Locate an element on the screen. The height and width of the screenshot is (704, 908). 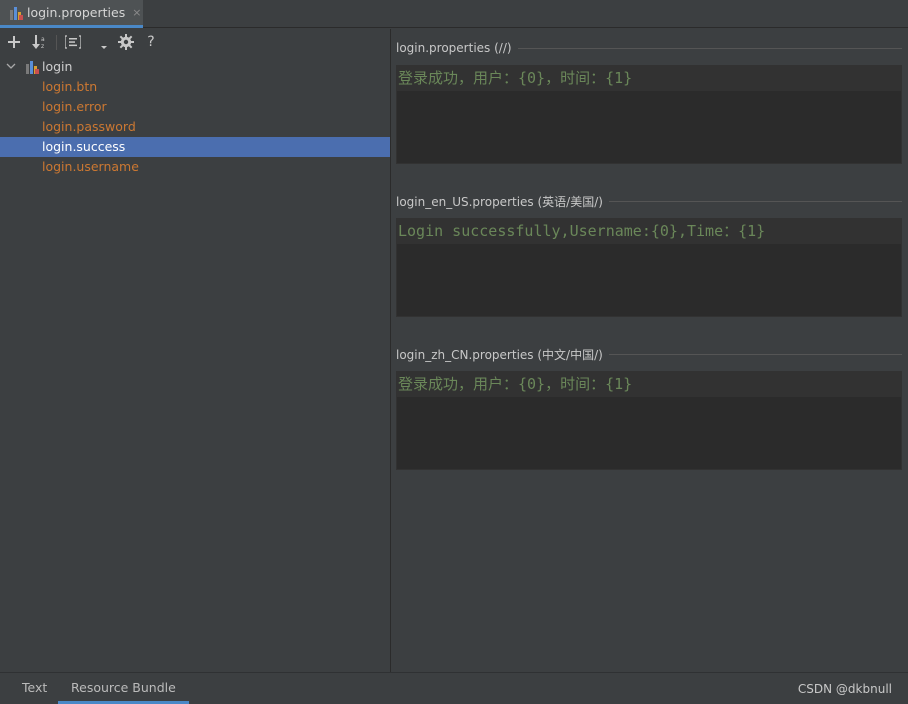
tree-root-label: login is located at coordinates (57, 66).